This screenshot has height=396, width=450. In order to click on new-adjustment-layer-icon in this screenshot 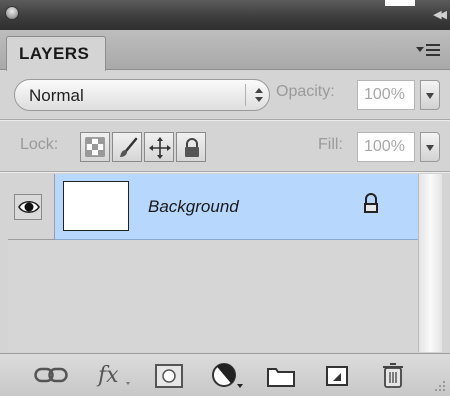, I will do `click(229, 376)`.